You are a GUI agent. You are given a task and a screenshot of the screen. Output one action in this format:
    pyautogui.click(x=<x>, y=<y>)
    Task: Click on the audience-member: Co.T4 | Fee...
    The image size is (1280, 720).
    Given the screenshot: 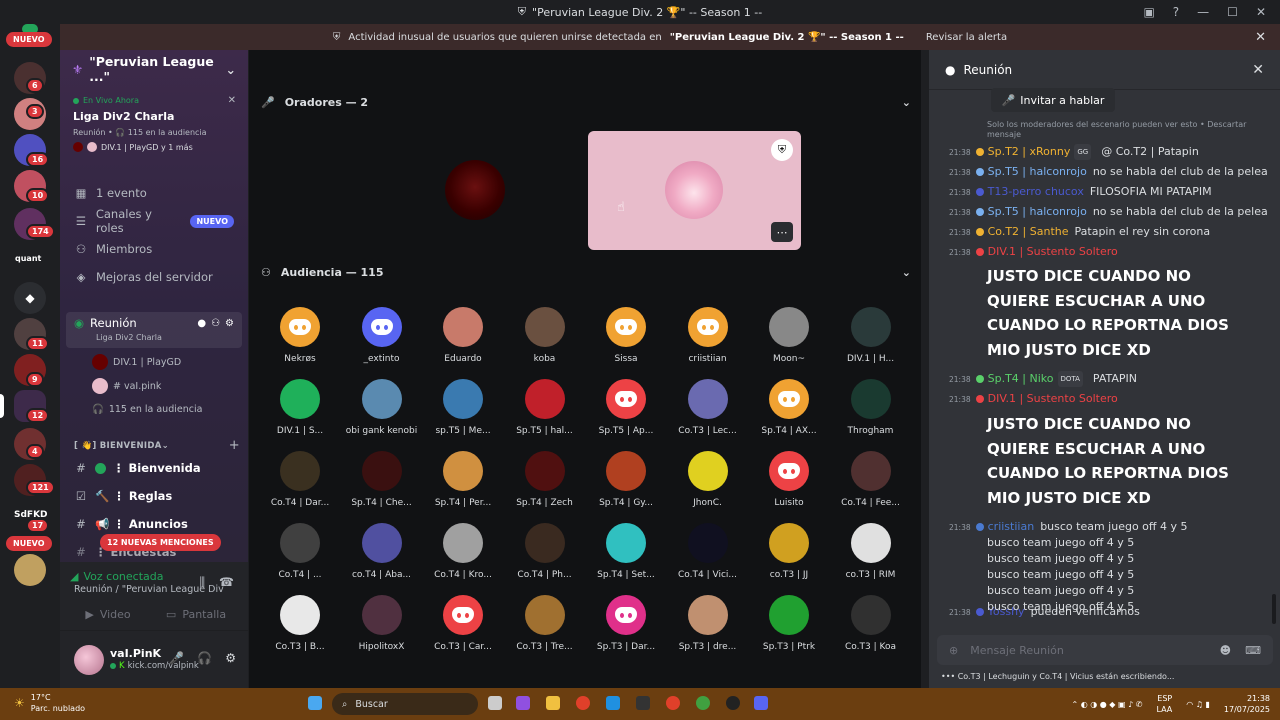 What is the action you would take?
    pyautogui.click(x=871, y=487)
    